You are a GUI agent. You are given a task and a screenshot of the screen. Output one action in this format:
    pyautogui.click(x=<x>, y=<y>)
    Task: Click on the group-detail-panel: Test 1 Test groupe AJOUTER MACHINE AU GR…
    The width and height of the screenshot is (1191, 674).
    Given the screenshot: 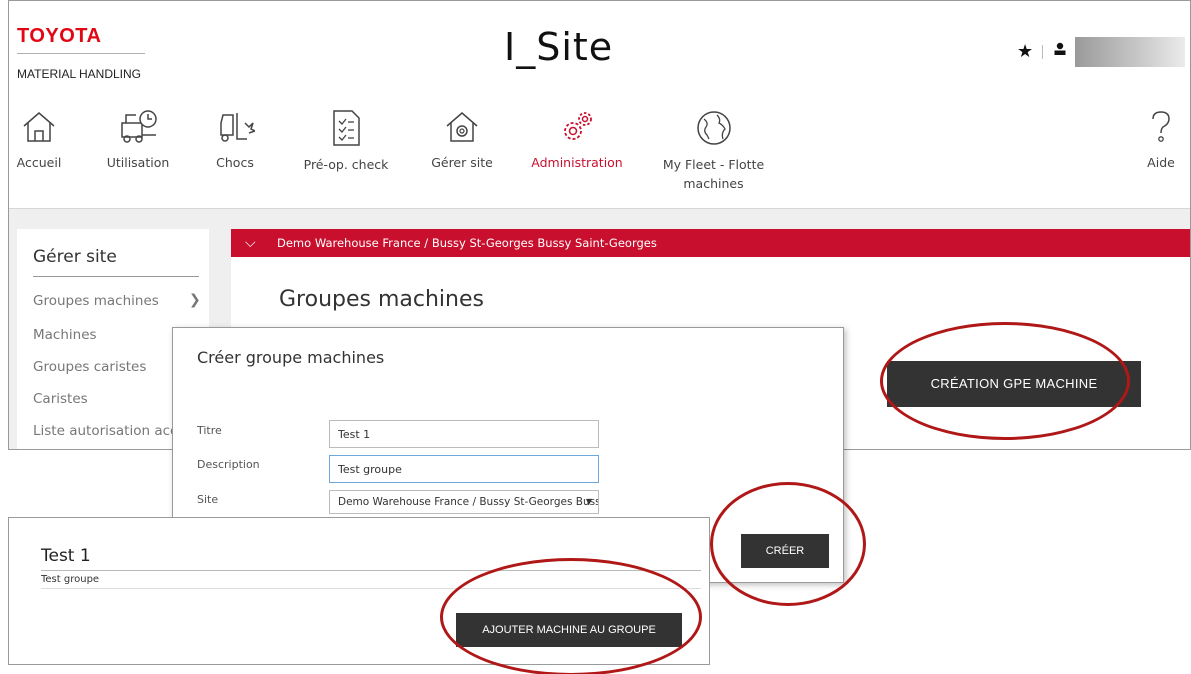 What is the action you would take?
    pyautogui.click(x=359, y=591)
    